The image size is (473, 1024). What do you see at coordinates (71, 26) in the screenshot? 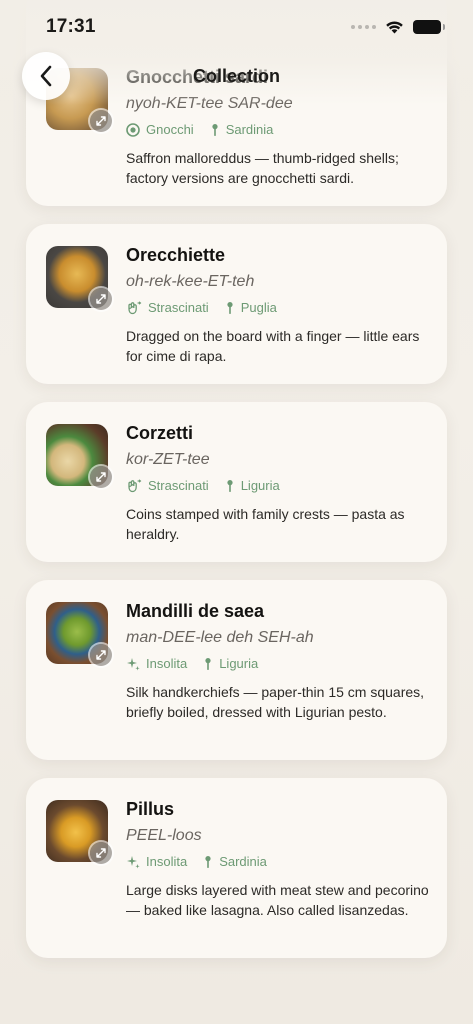
I see `status-time: 17:31` at bounding box center [71, 26].